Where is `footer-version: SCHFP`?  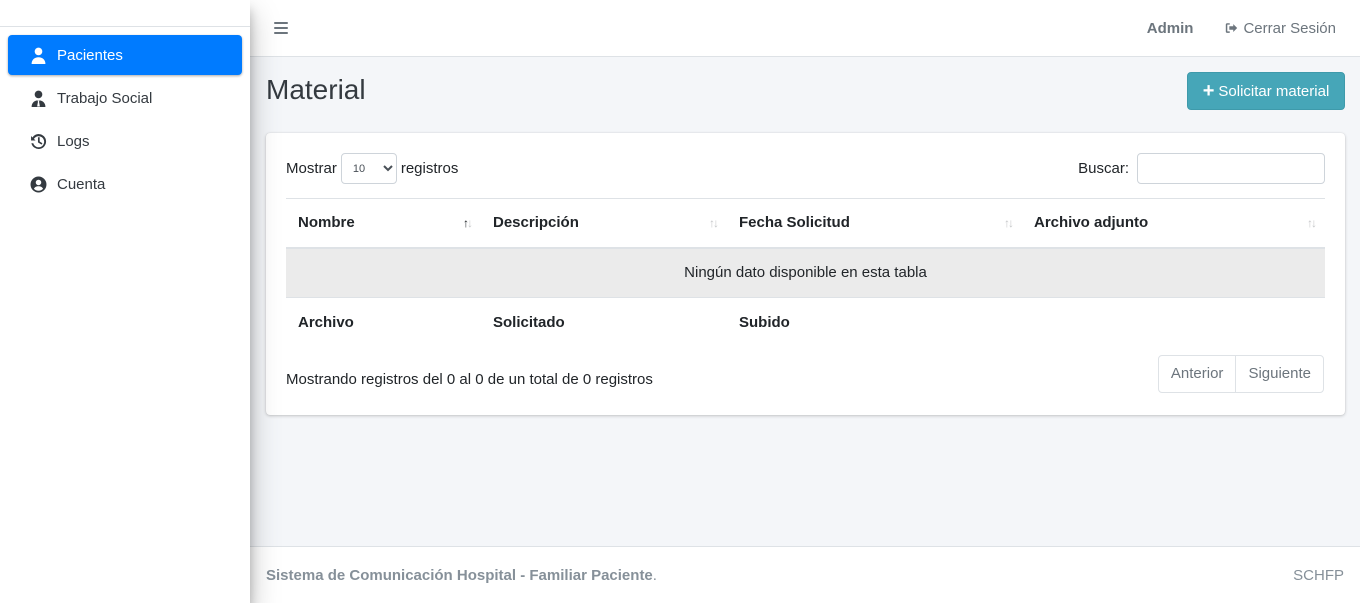
footer-version: SCHFP is located at coordinates (1318, 575).